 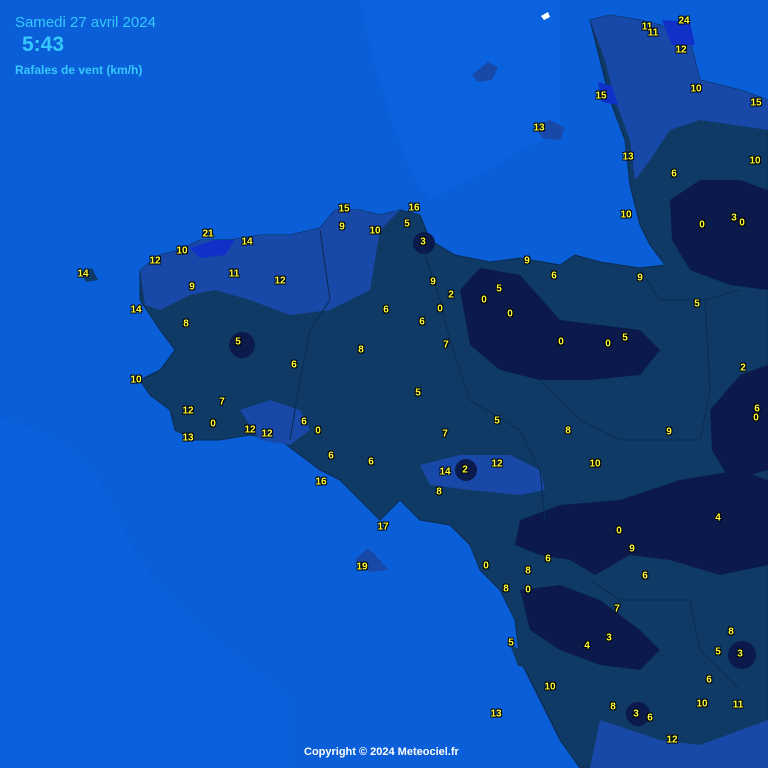 What do you see at coordinates (85, 22) in the screenshot?
I see `map-date: Samedi 27 avril 2024` at bounding box center [85, 22].